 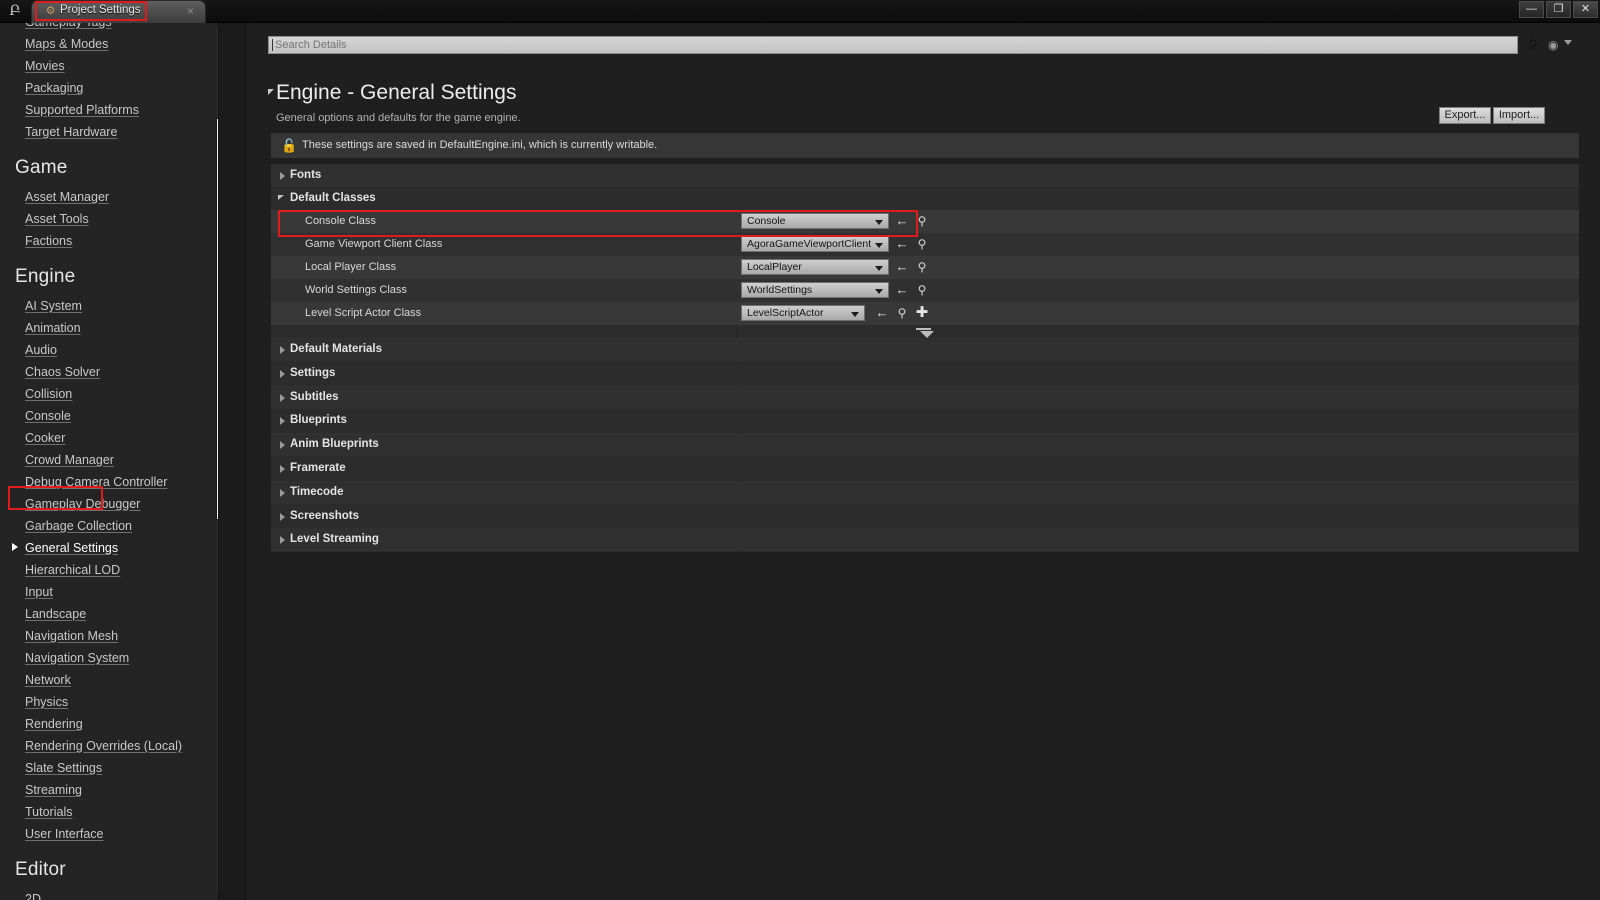 What do you see at coordinates (109, 88) in the screenshot?
I see `sidebar-item-packaging: Packaging` at bounding box center [109, 88].